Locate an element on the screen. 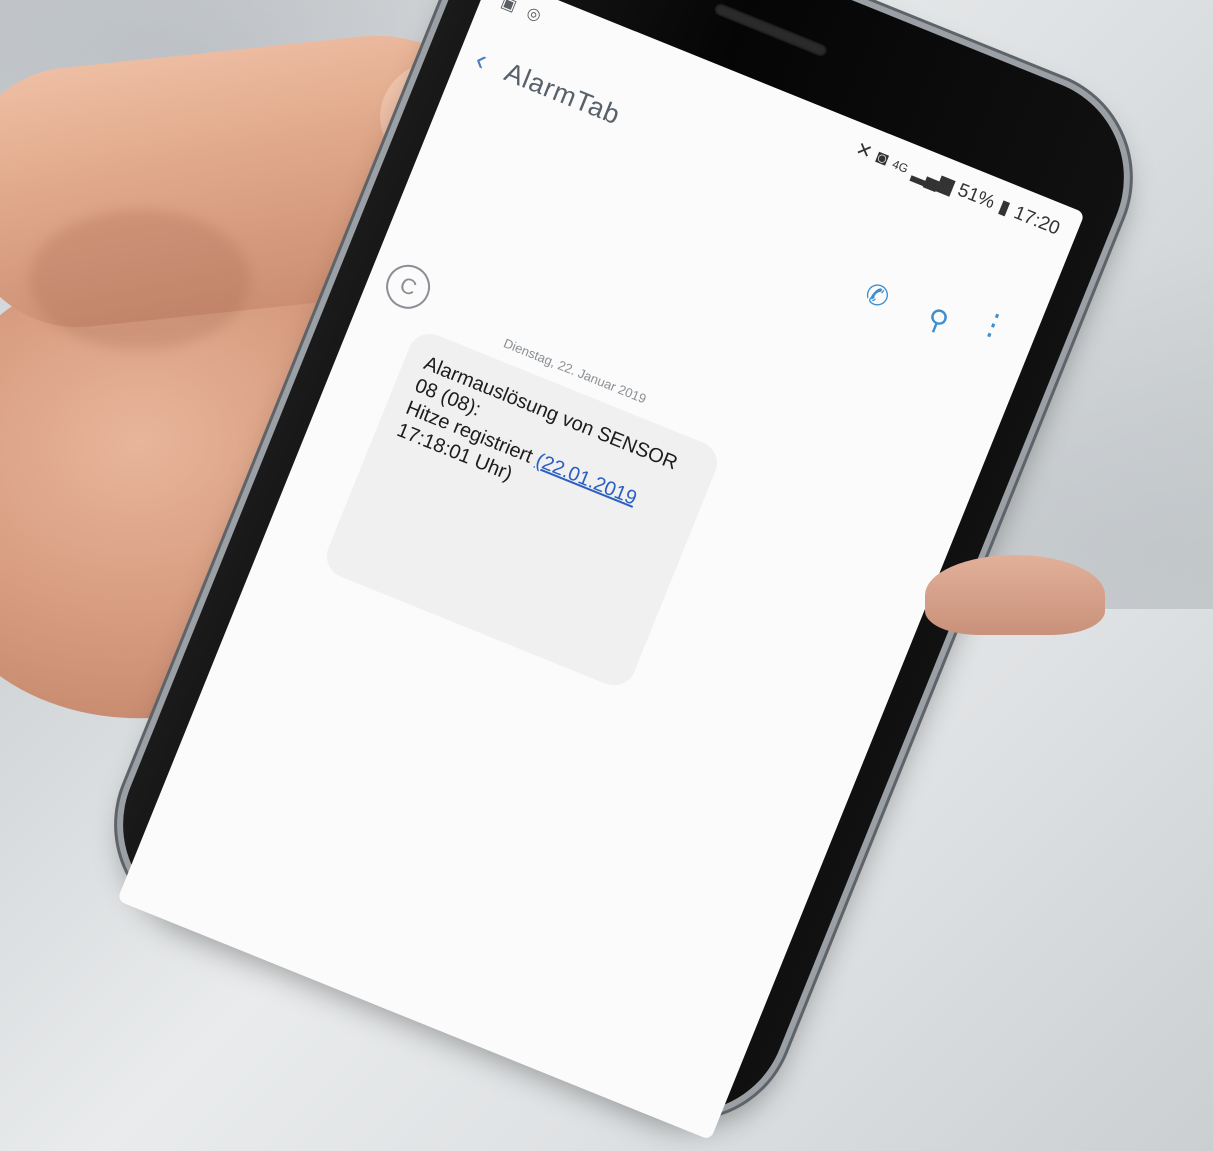 The width and height of the screenshot is (1213, 1151). search-icon: ⚲ is located at coordinates (938, 320).